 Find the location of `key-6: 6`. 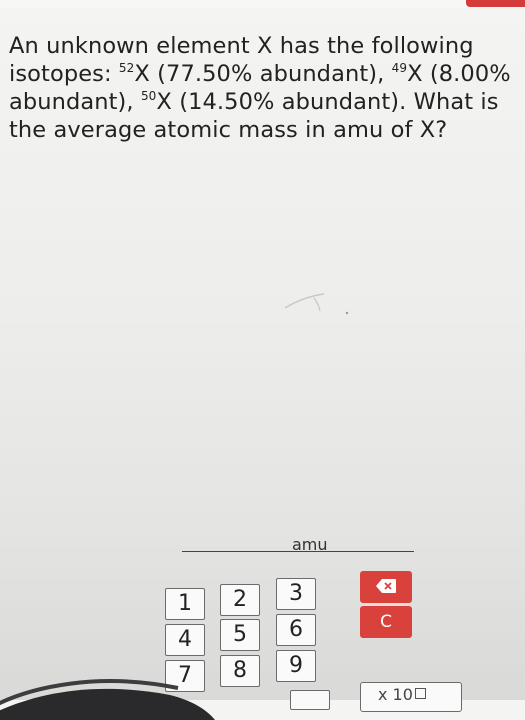

key-6: 6 is located at coordinates (296, 630).